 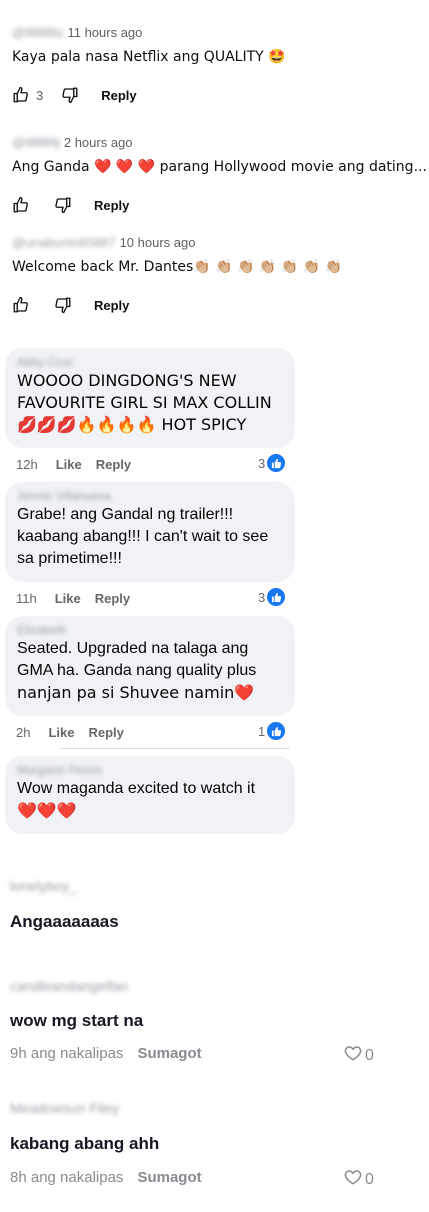 I want to click on comment-line: Seated. Upgraded na talaga ang, so click(x=133, y=648).